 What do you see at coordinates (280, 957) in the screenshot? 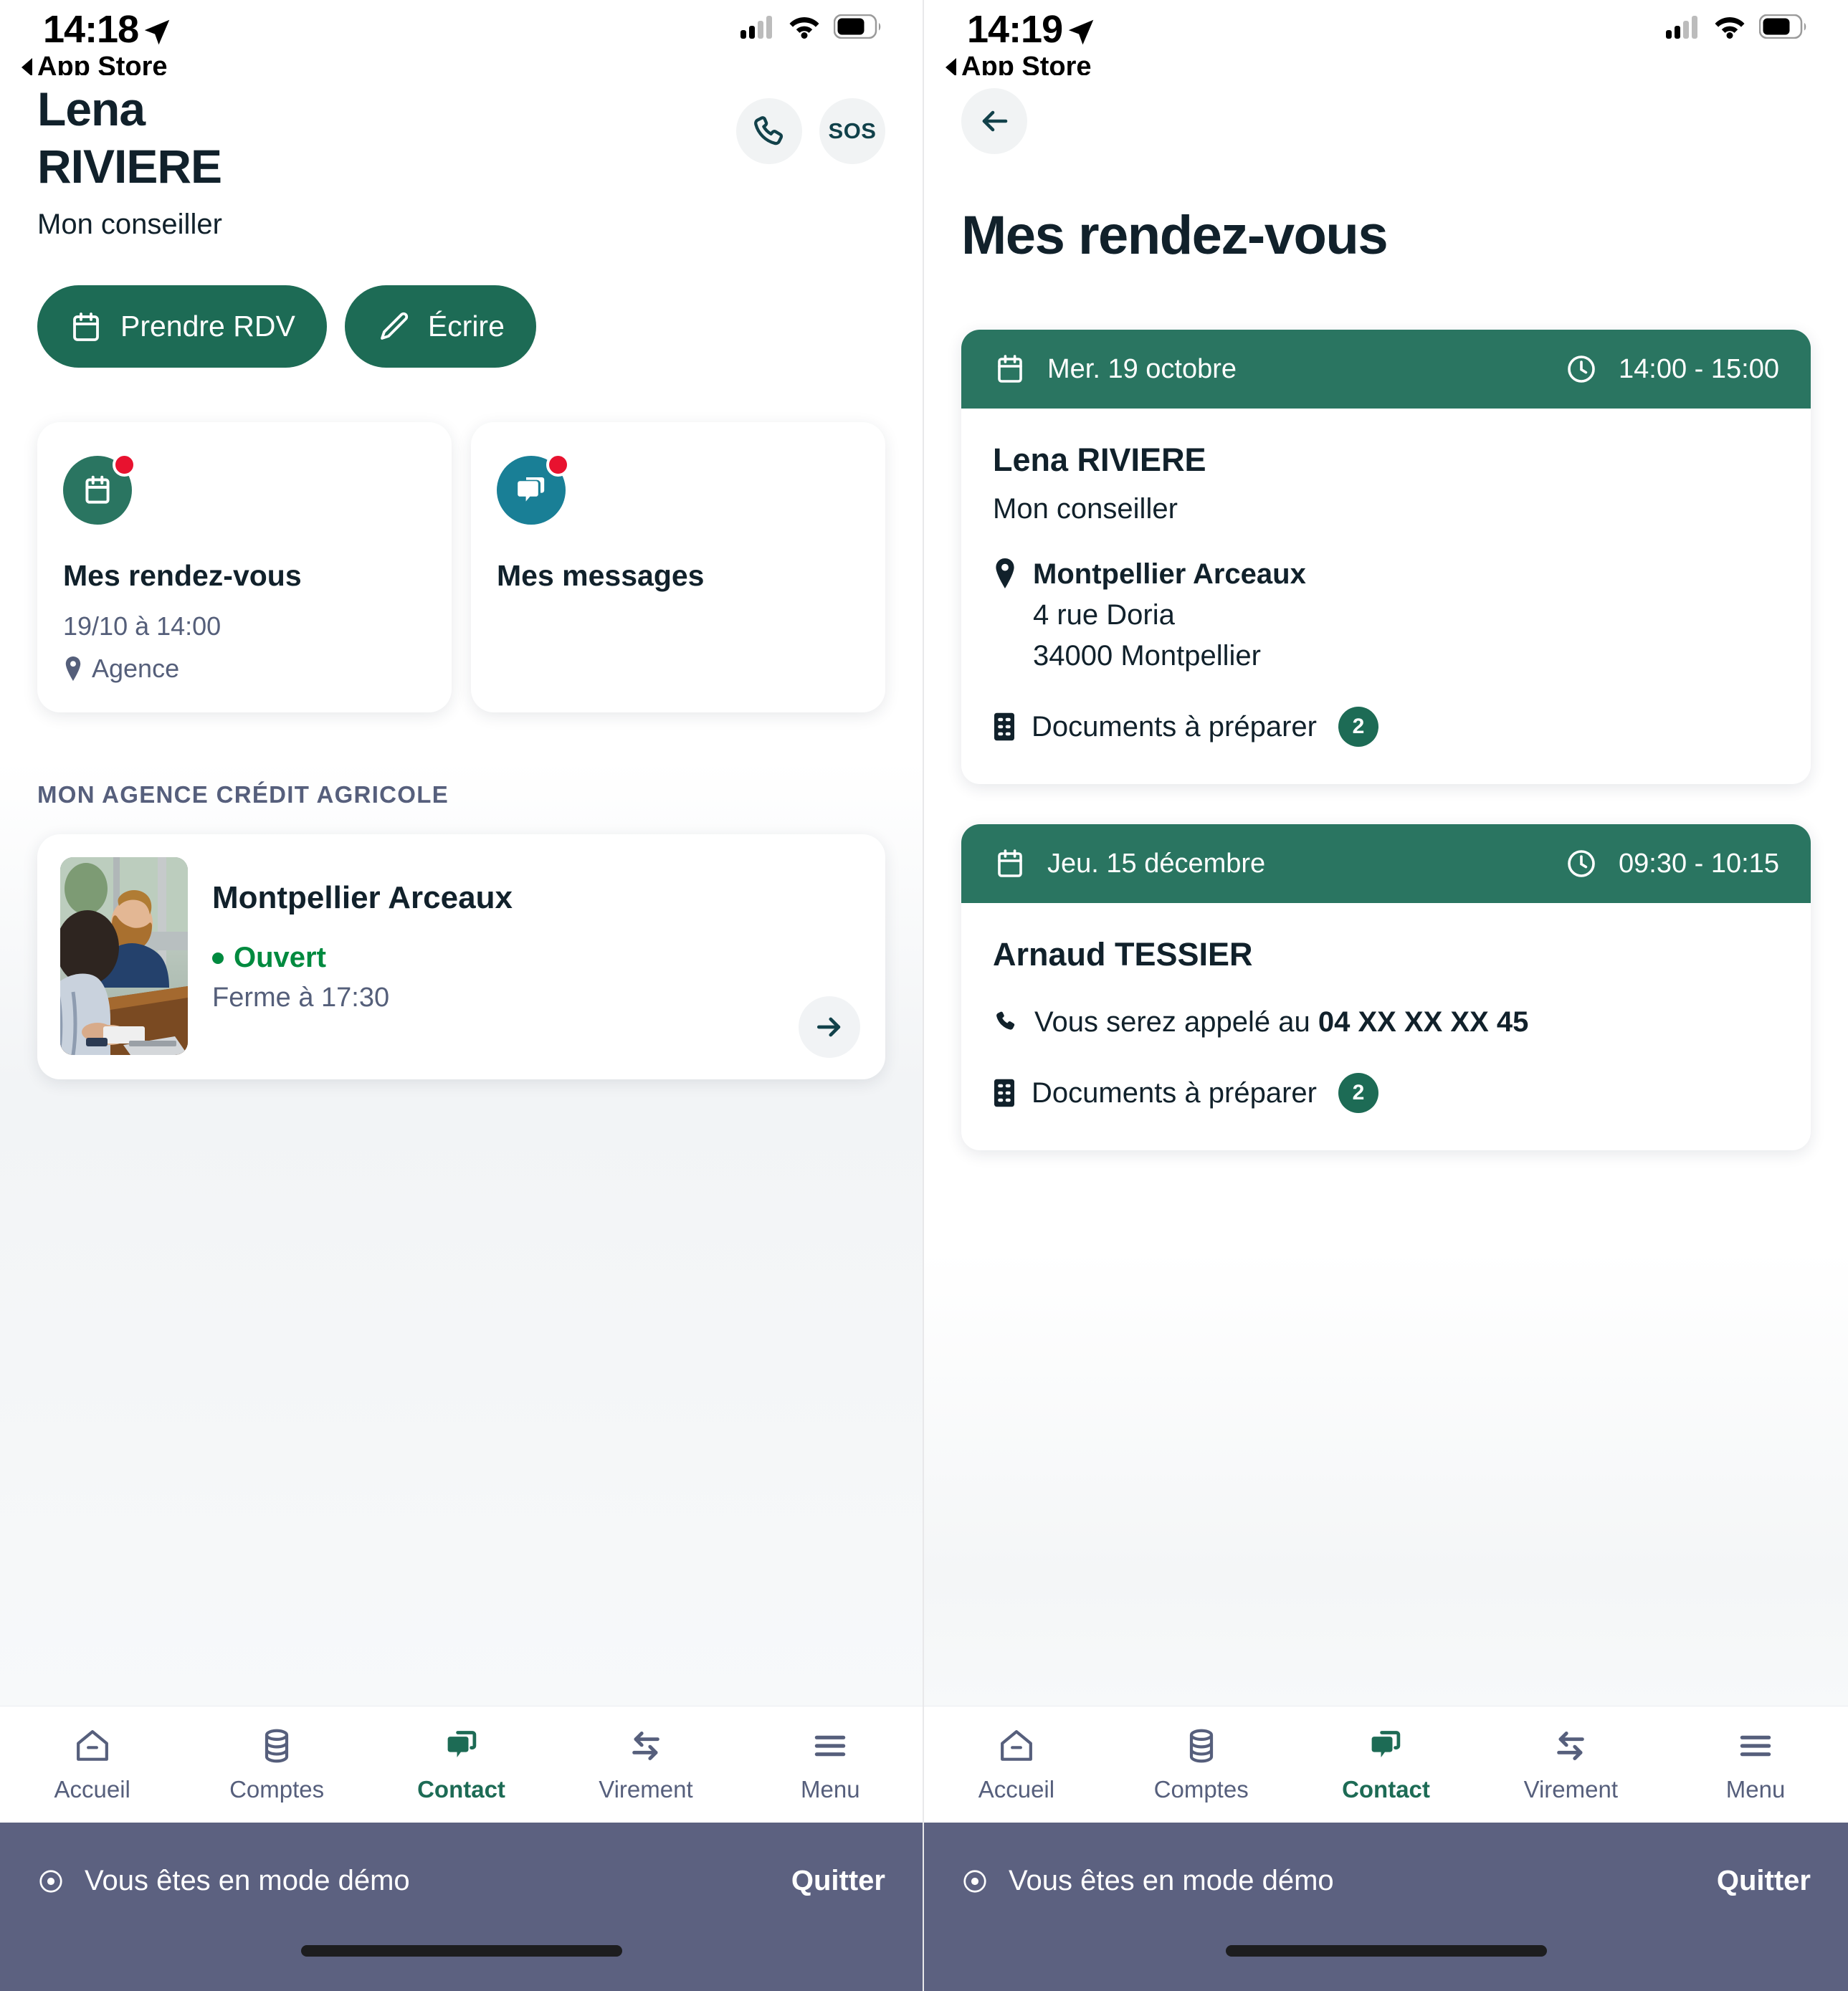
I see `agency-status-label: Ouvert` at bounding box center [280, 957].